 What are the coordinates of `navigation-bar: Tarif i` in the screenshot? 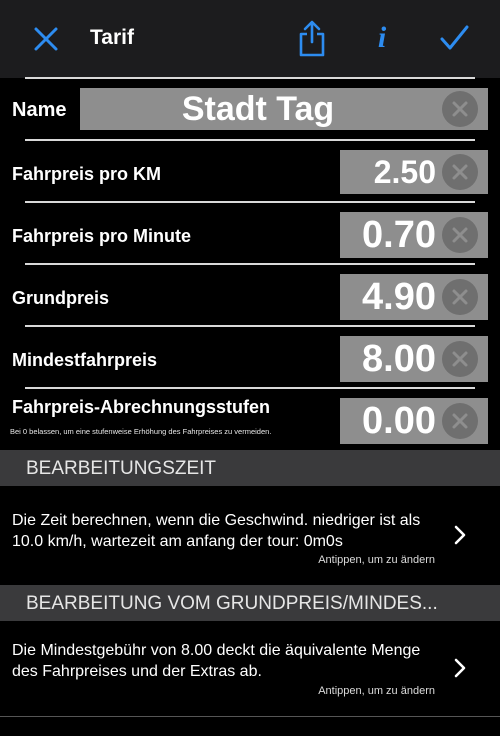 It's located at (250, 39).